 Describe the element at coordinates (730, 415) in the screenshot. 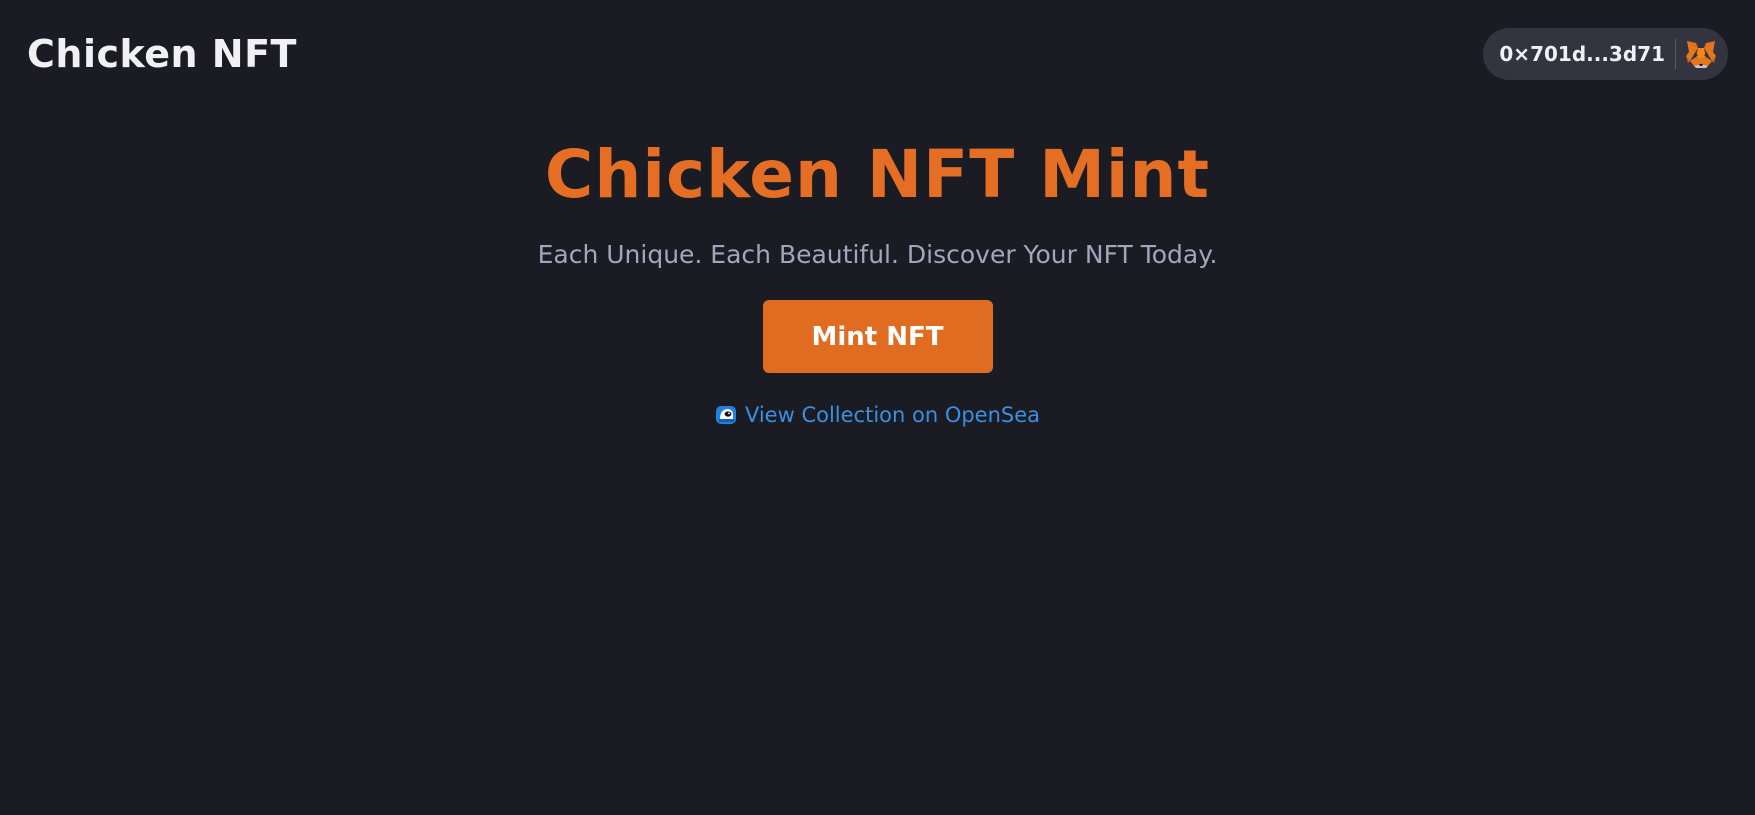

I see `opensea-logo-icon` at that location.